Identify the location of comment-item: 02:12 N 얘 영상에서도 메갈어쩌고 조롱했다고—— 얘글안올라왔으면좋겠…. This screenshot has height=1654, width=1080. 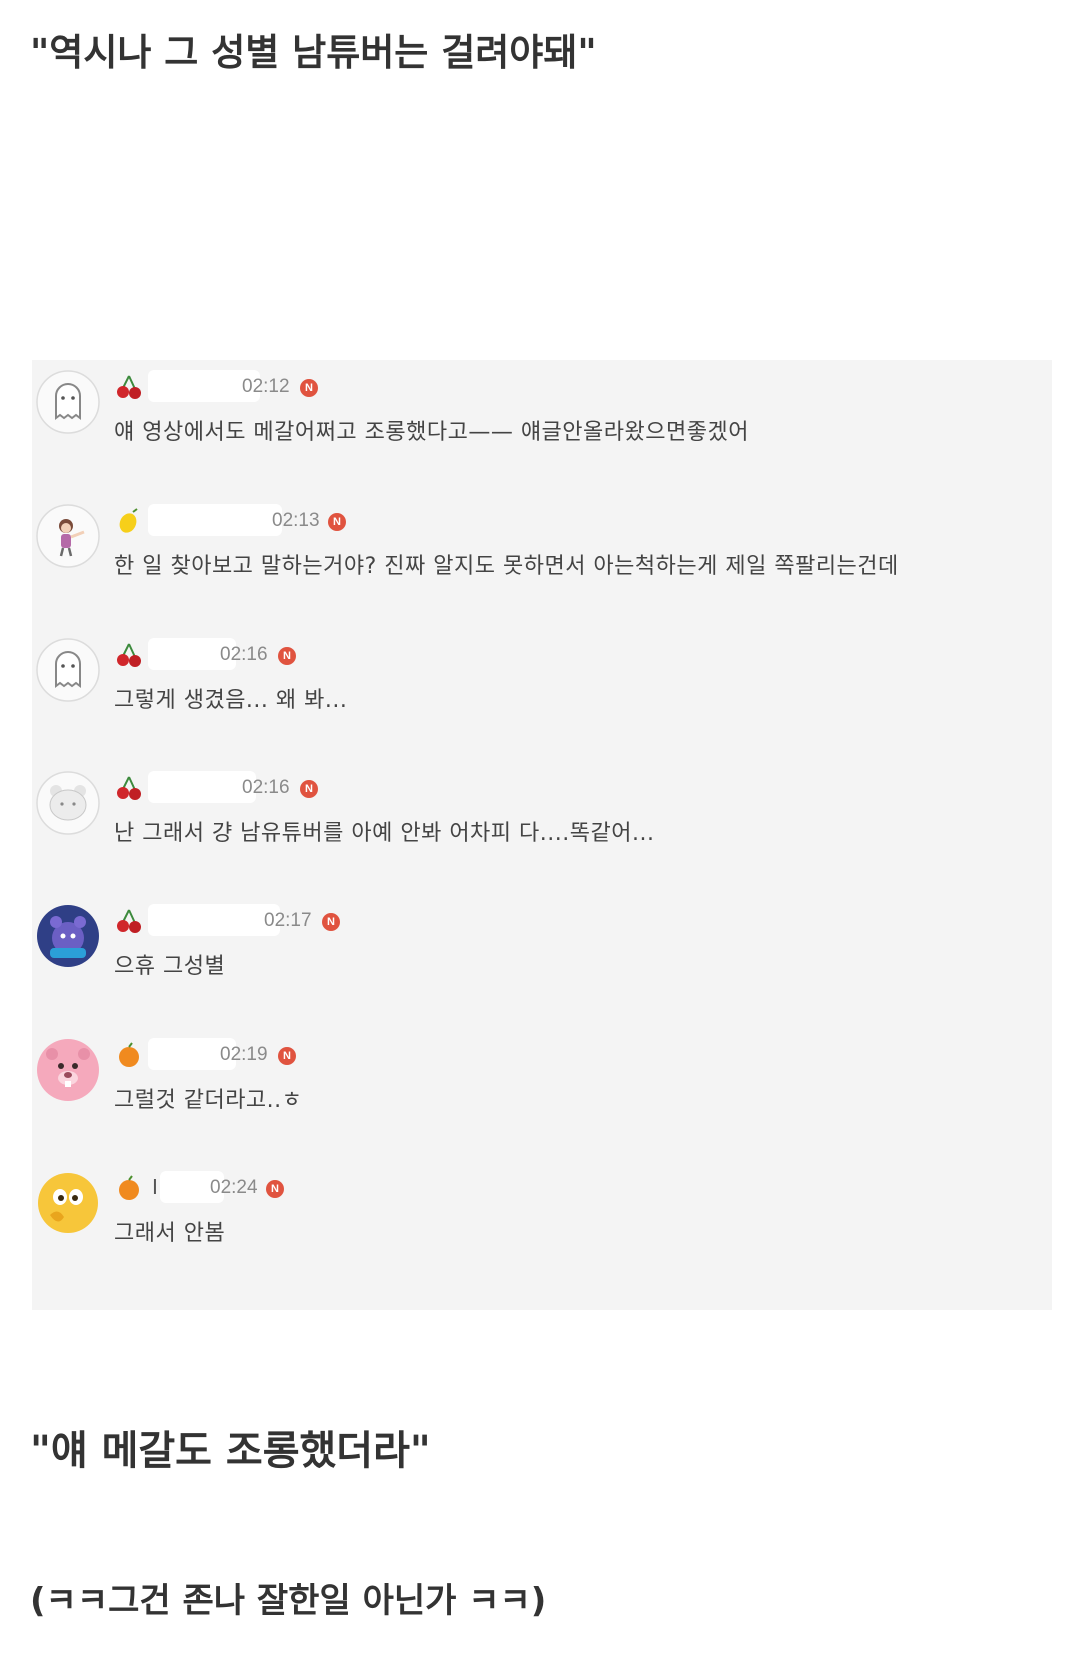
(542, 410).